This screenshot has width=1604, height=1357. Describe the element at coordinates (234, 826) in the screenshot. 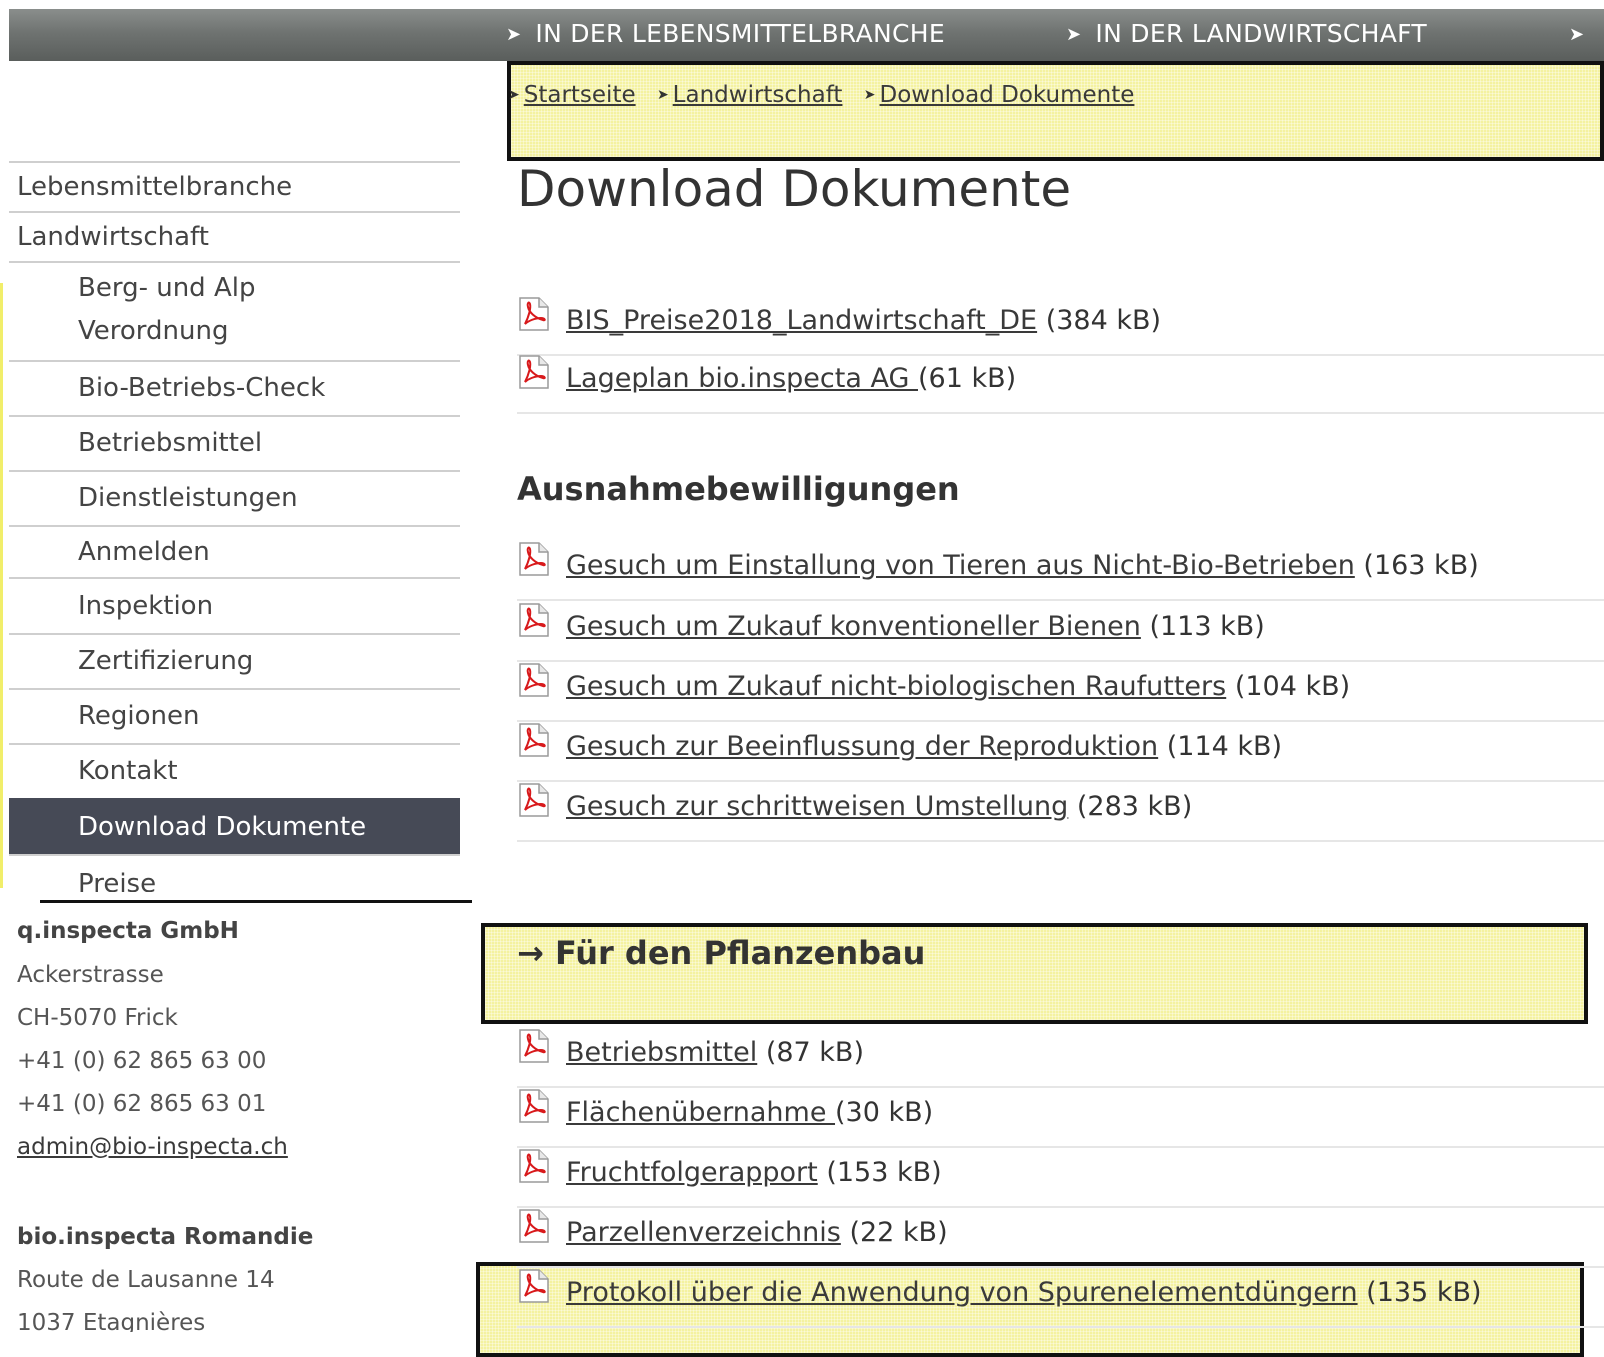

I see `sidebar-item-download-dokumente: Download Dokumente` at that location.